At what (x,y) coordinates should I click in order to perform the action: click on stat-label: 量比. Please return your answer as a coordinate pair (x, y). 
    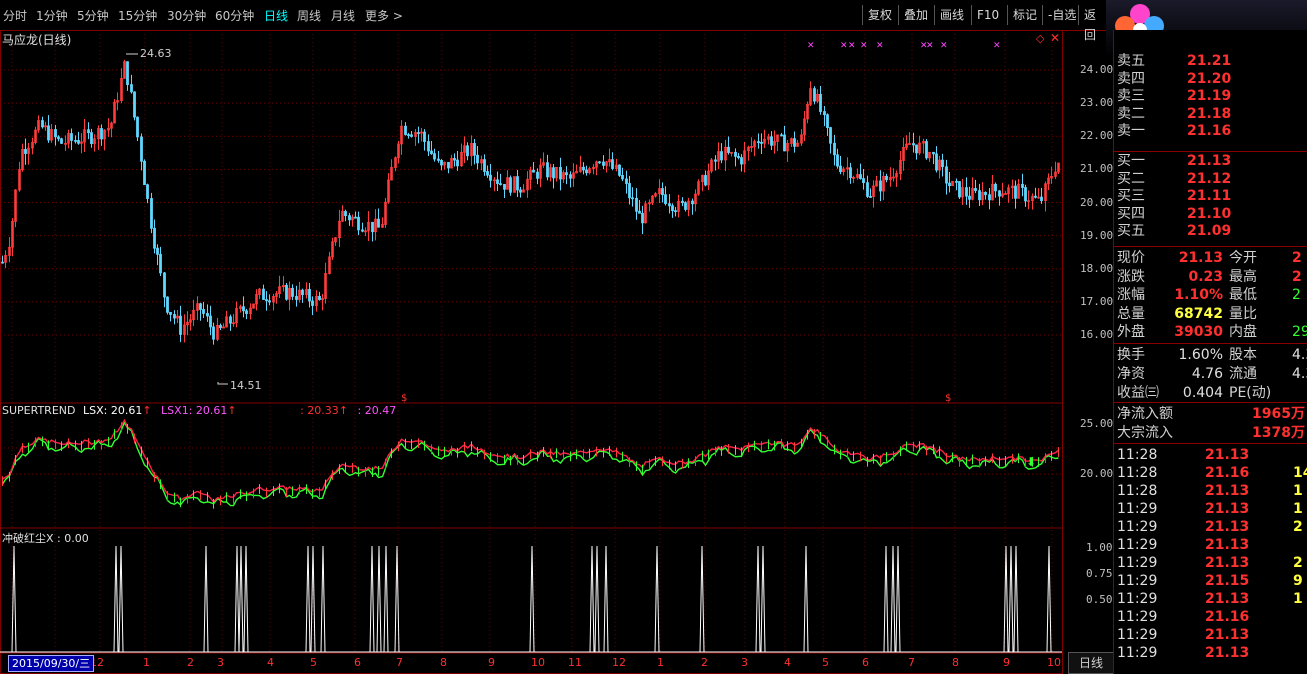
    Looking at the image, I should click on (1243, 313).